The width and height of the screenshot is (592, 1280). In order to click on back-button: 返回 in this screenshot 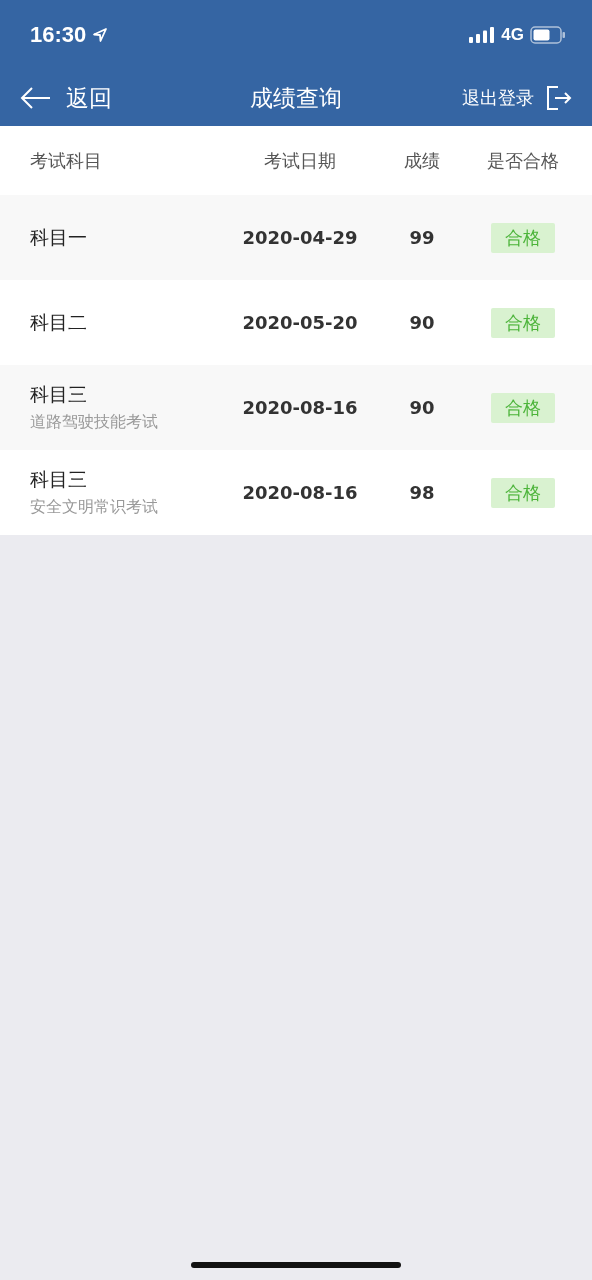, I will do `click(66, 98)`.